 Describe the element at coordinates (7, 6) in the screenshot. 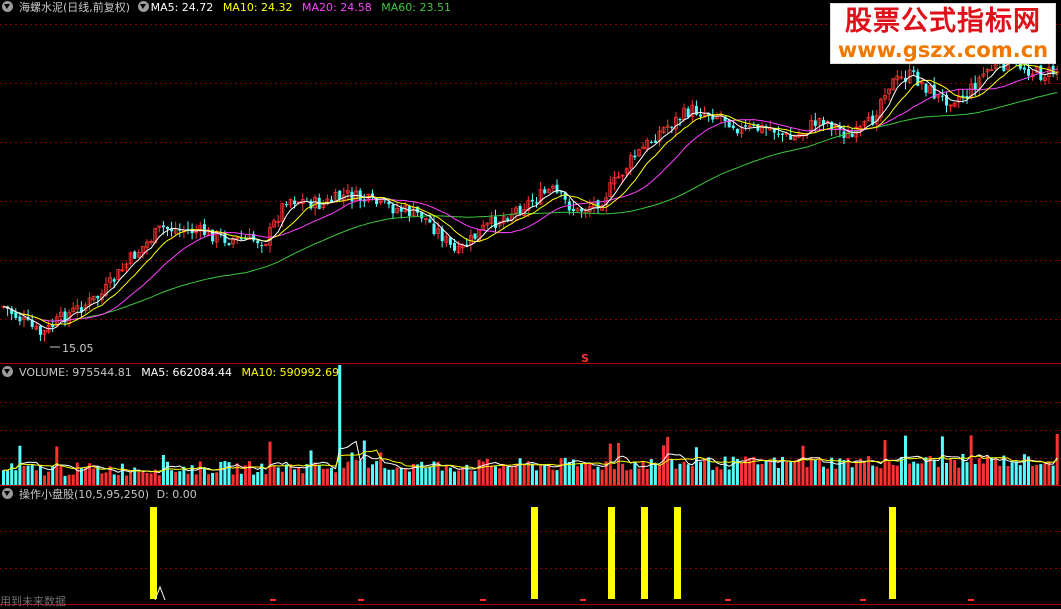

I see `collapse-arrow-icon` at that location.